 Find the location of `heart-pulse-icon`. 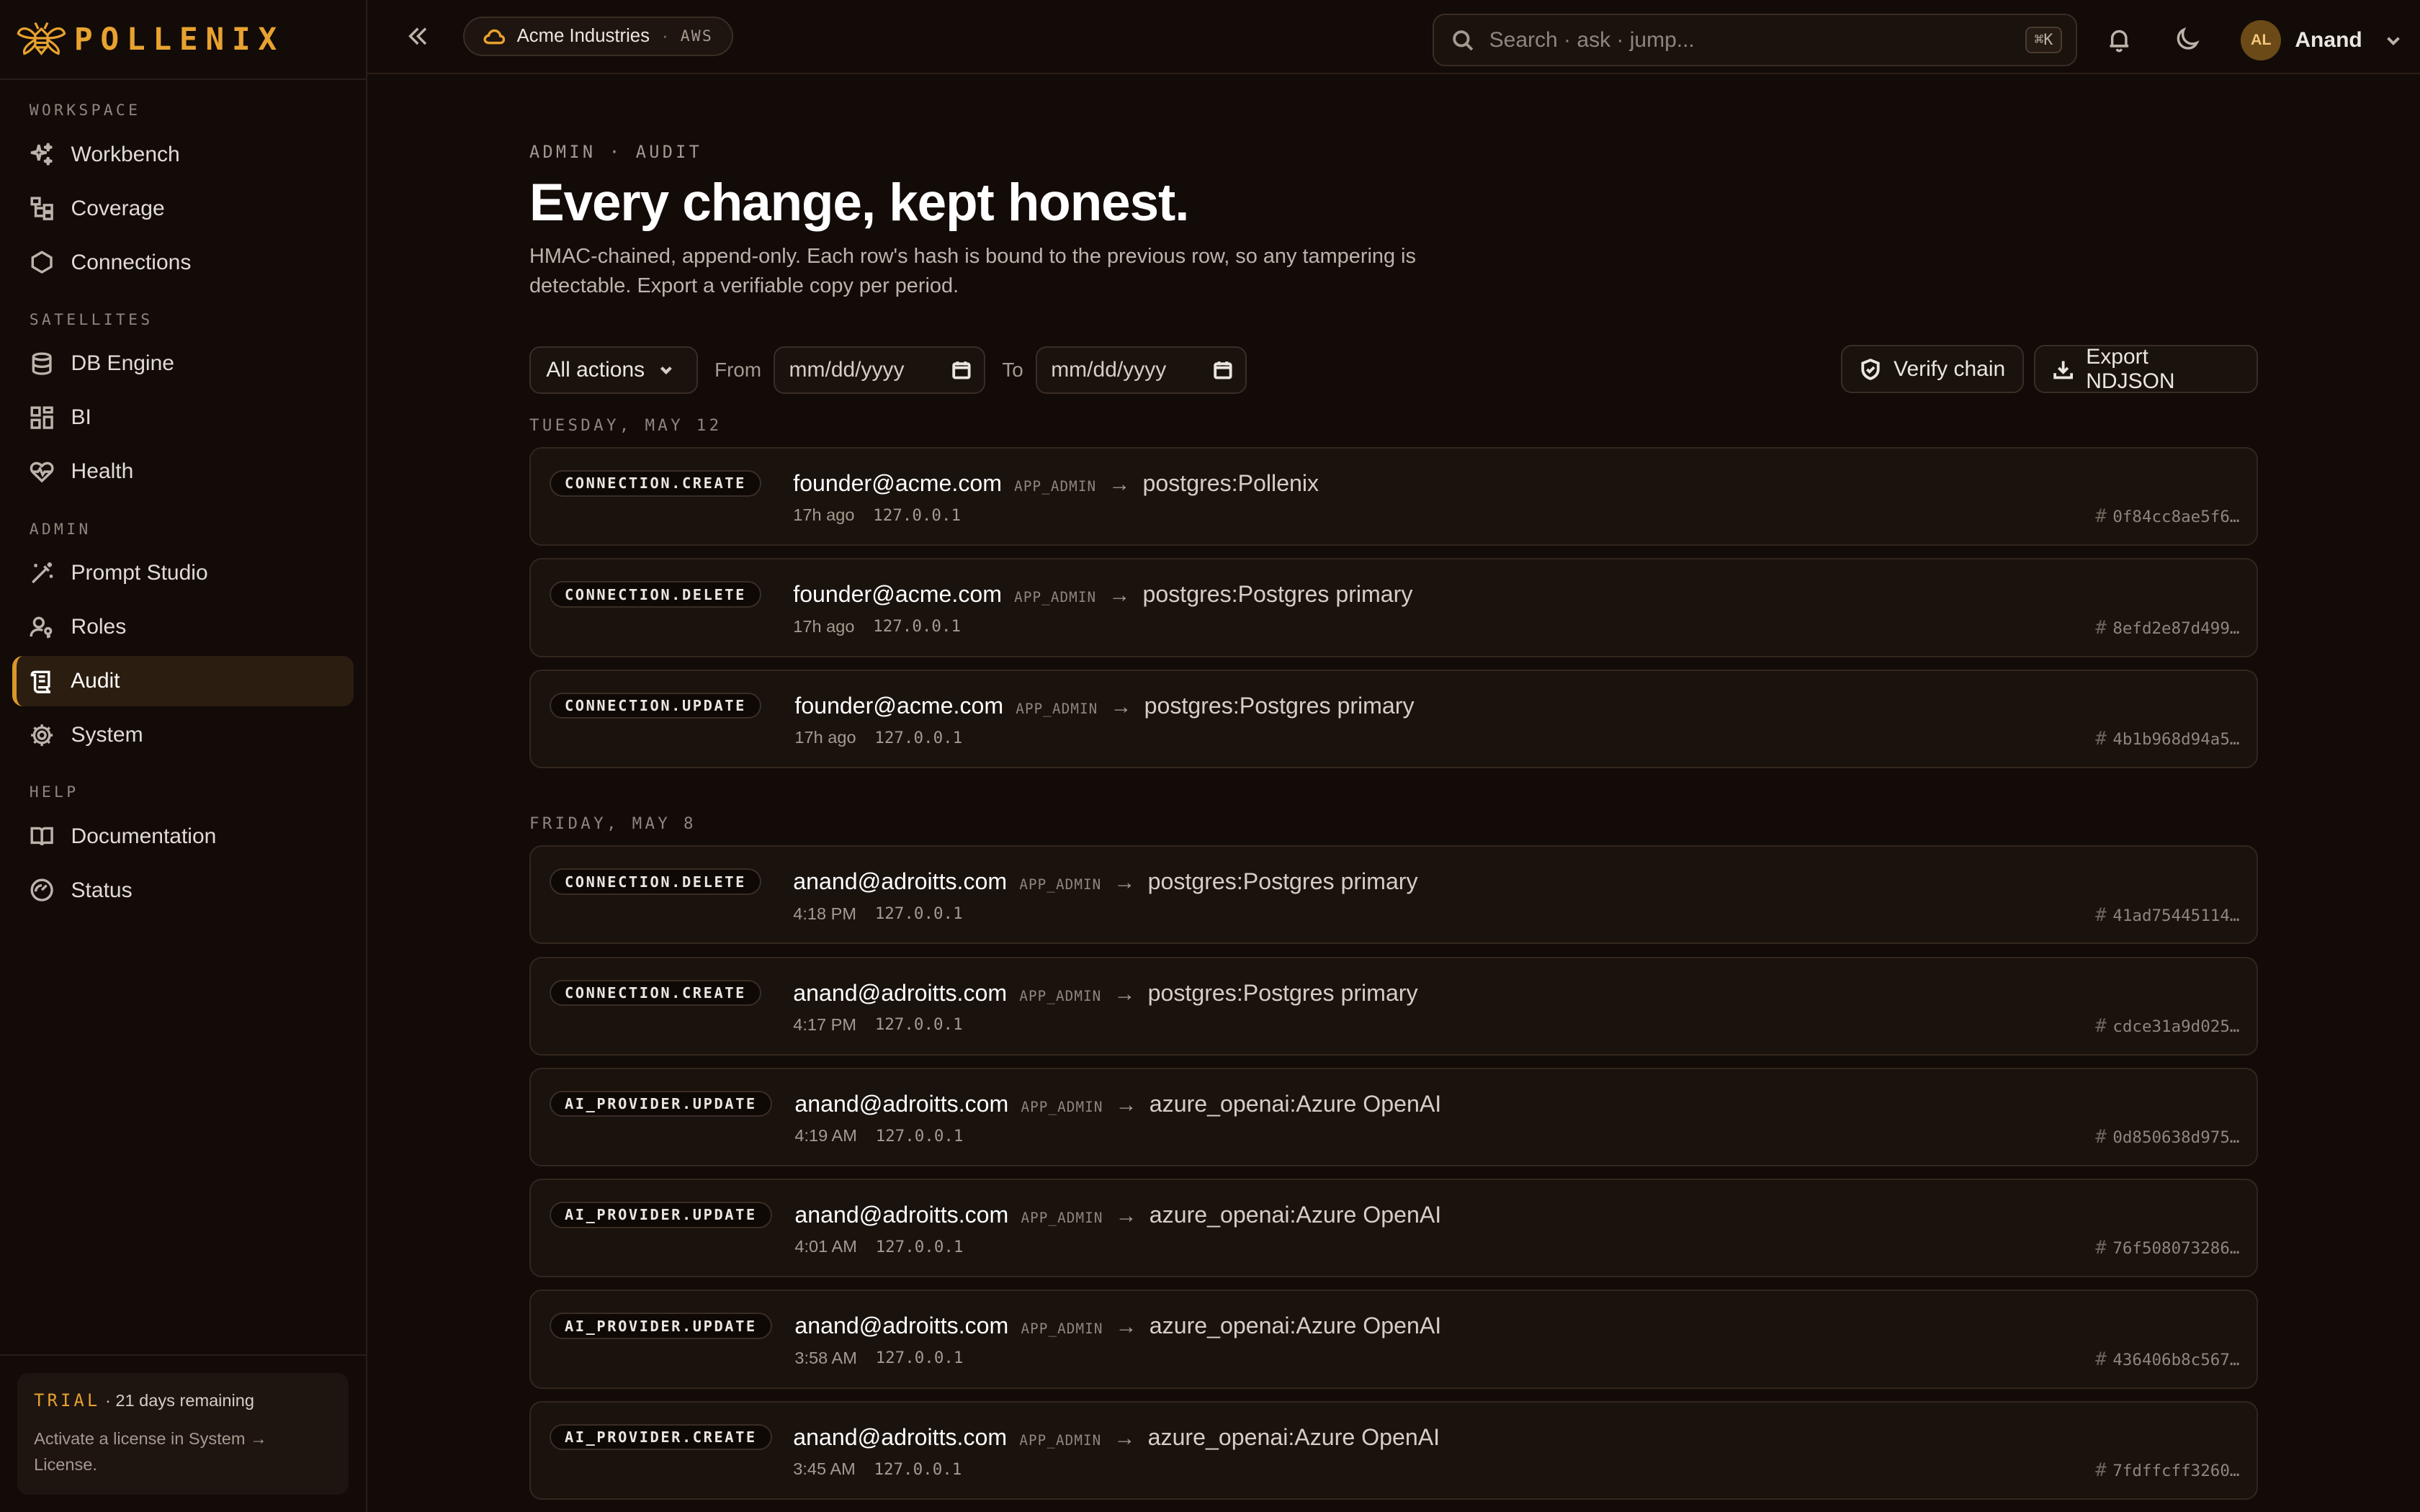

heart-pulse-icon is located at coordinates (42, 472).